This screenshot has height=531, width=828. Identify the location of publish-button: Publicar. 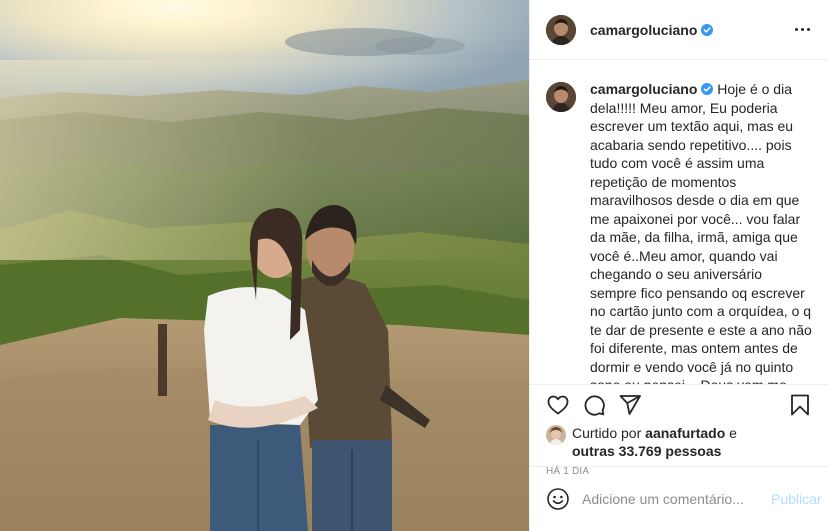
(796, 499).